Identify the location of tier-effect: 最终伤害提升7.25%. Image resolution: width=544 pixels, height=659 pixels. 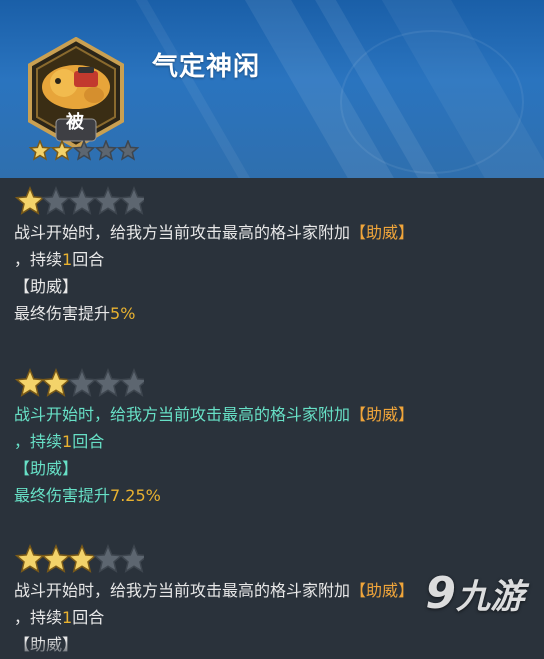
(274, 495).